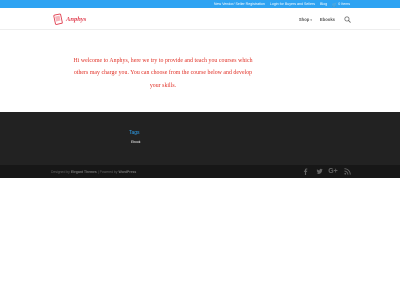 The height and width of the screenshot is (300, 400). I want to click on vendor-registration-link: New Vendor/ Seller Registration, so click(239, 4).